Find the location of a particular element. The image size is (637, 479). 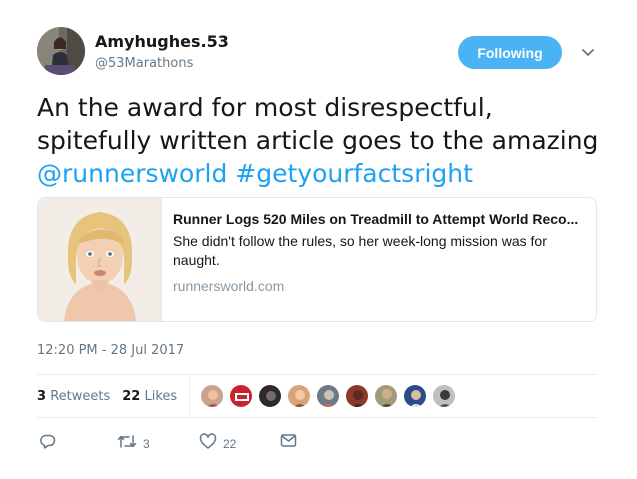

tweet-timestamp: 12:20 PM - 28 Jul 2017 is located at coordinates (110, 350).